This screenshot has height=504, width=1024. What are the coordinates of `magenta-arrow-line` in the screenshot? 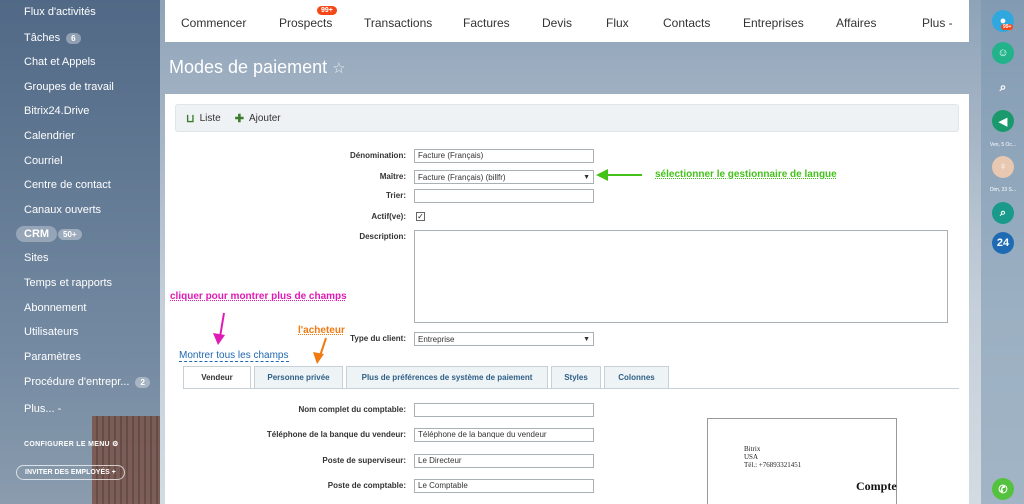 It's located at (222, 325).